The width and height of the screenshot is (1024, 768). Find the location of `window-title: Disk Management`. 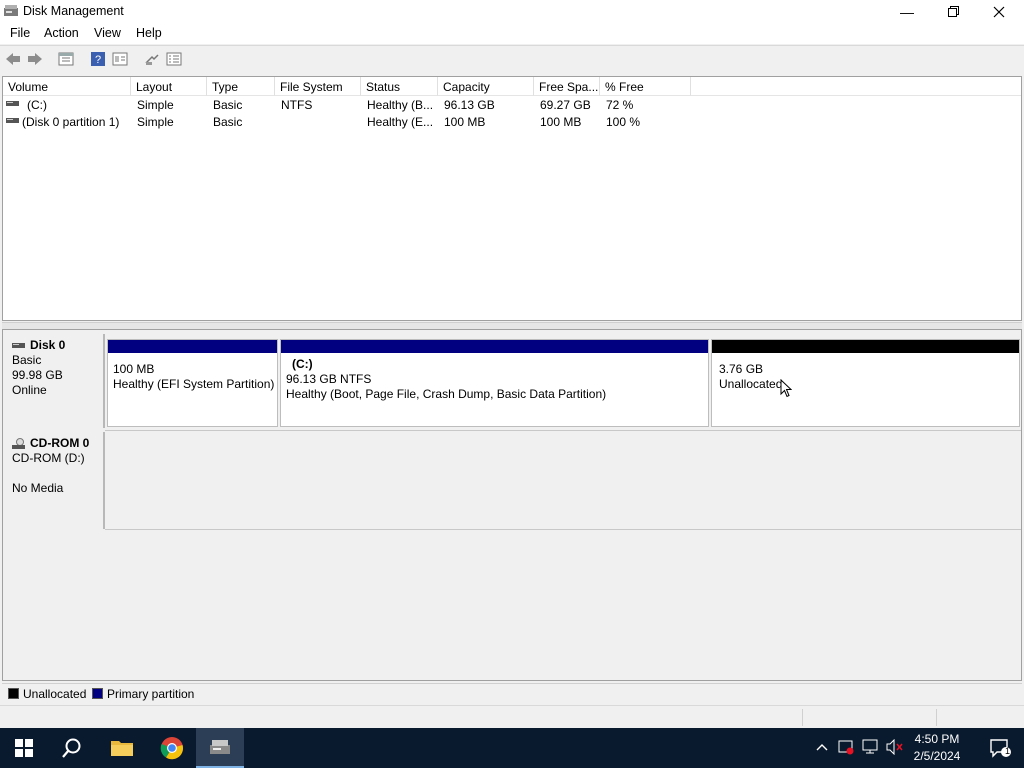

window-title: Disk Management is located at coordinates (73, 11).